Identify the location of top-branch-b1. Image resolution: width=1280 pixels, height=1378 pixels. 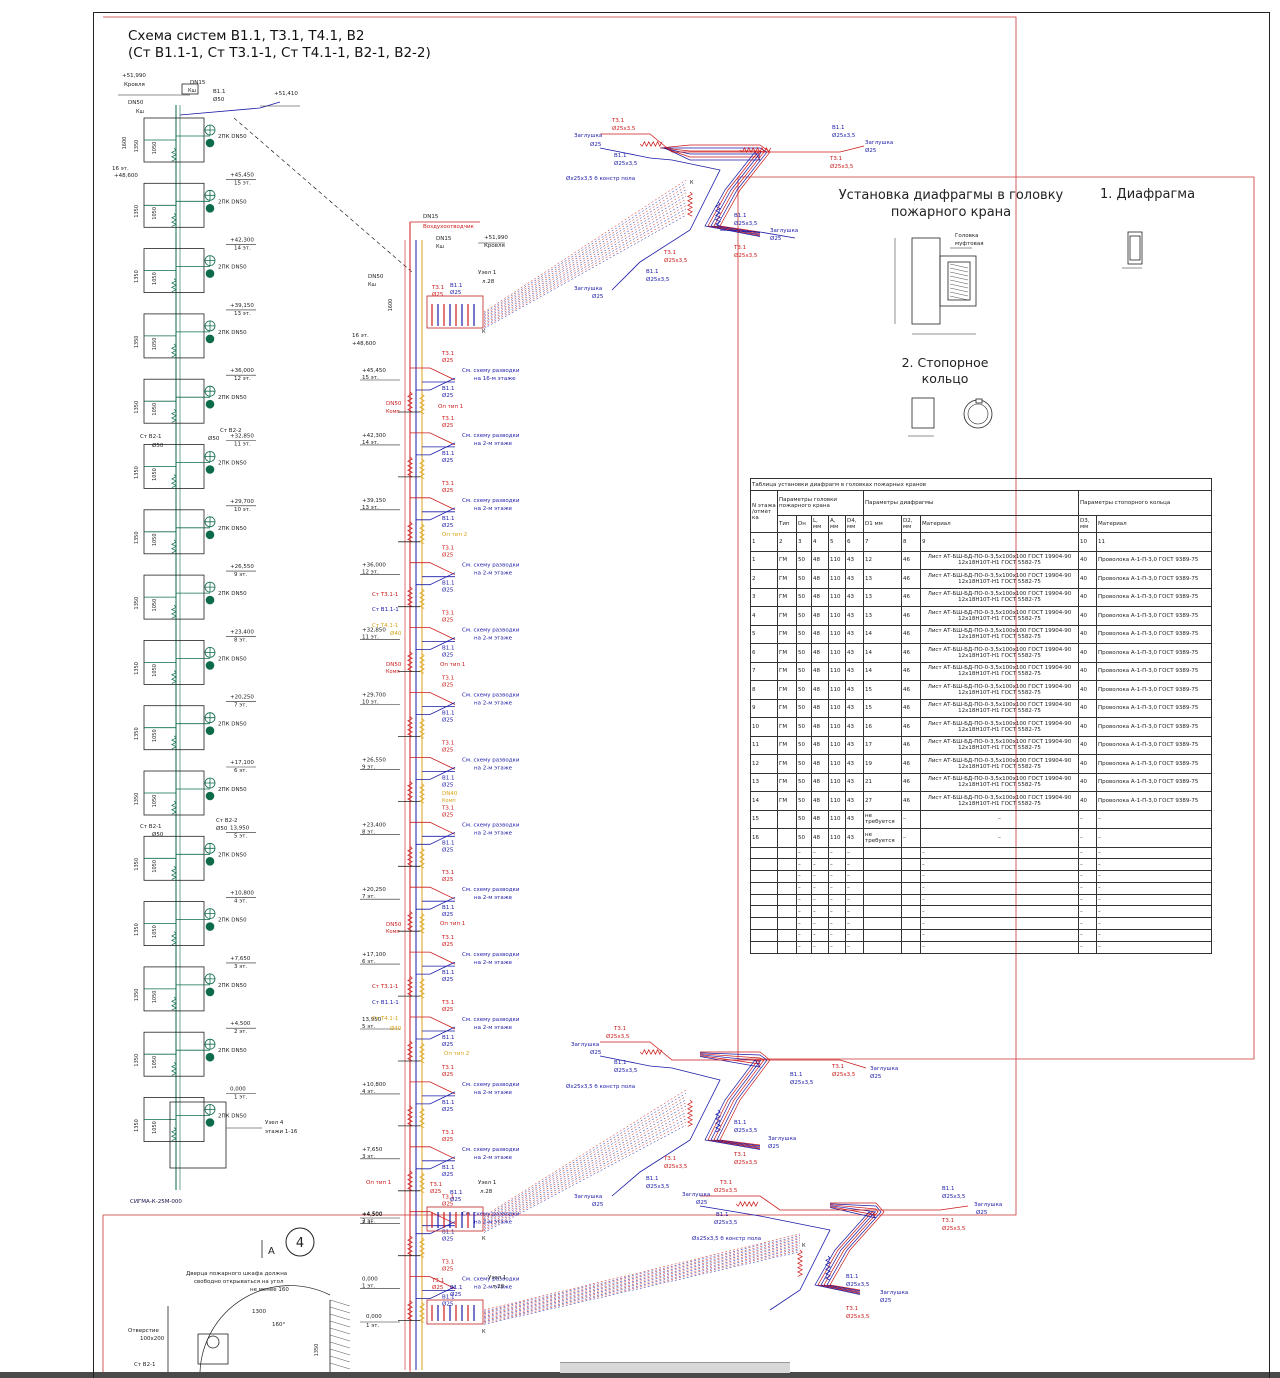
(660, 219).